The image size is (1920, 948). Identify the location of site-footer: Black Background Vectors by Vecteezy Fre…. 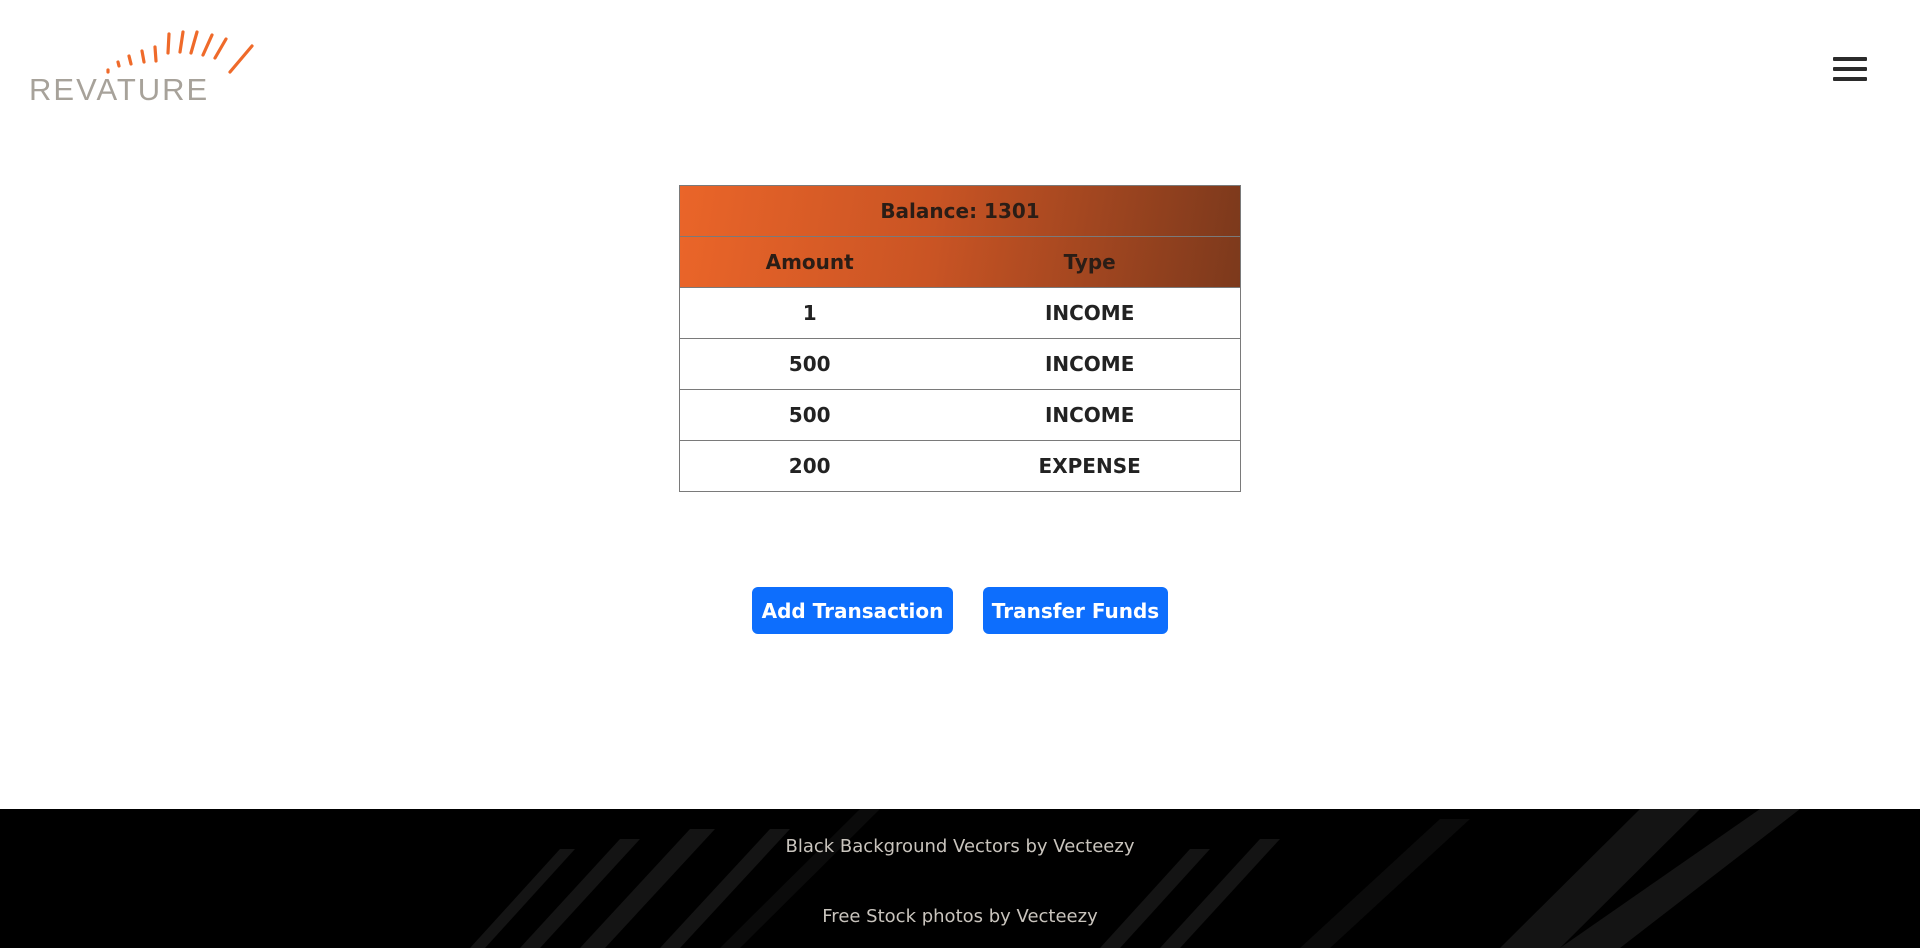
(960, 878).